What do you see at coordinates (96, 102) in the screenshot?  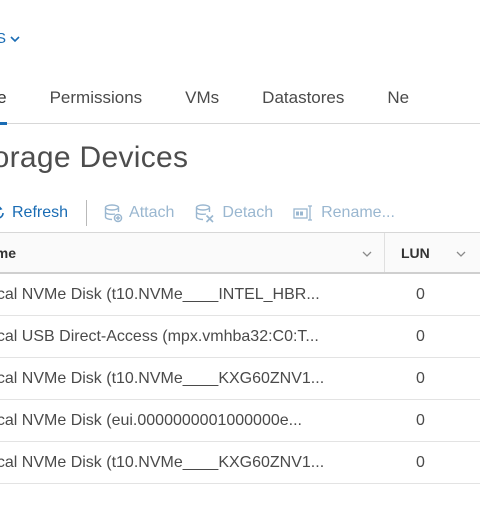 I see `tab-permissions: Permissions` at bounding box center [96, 102].